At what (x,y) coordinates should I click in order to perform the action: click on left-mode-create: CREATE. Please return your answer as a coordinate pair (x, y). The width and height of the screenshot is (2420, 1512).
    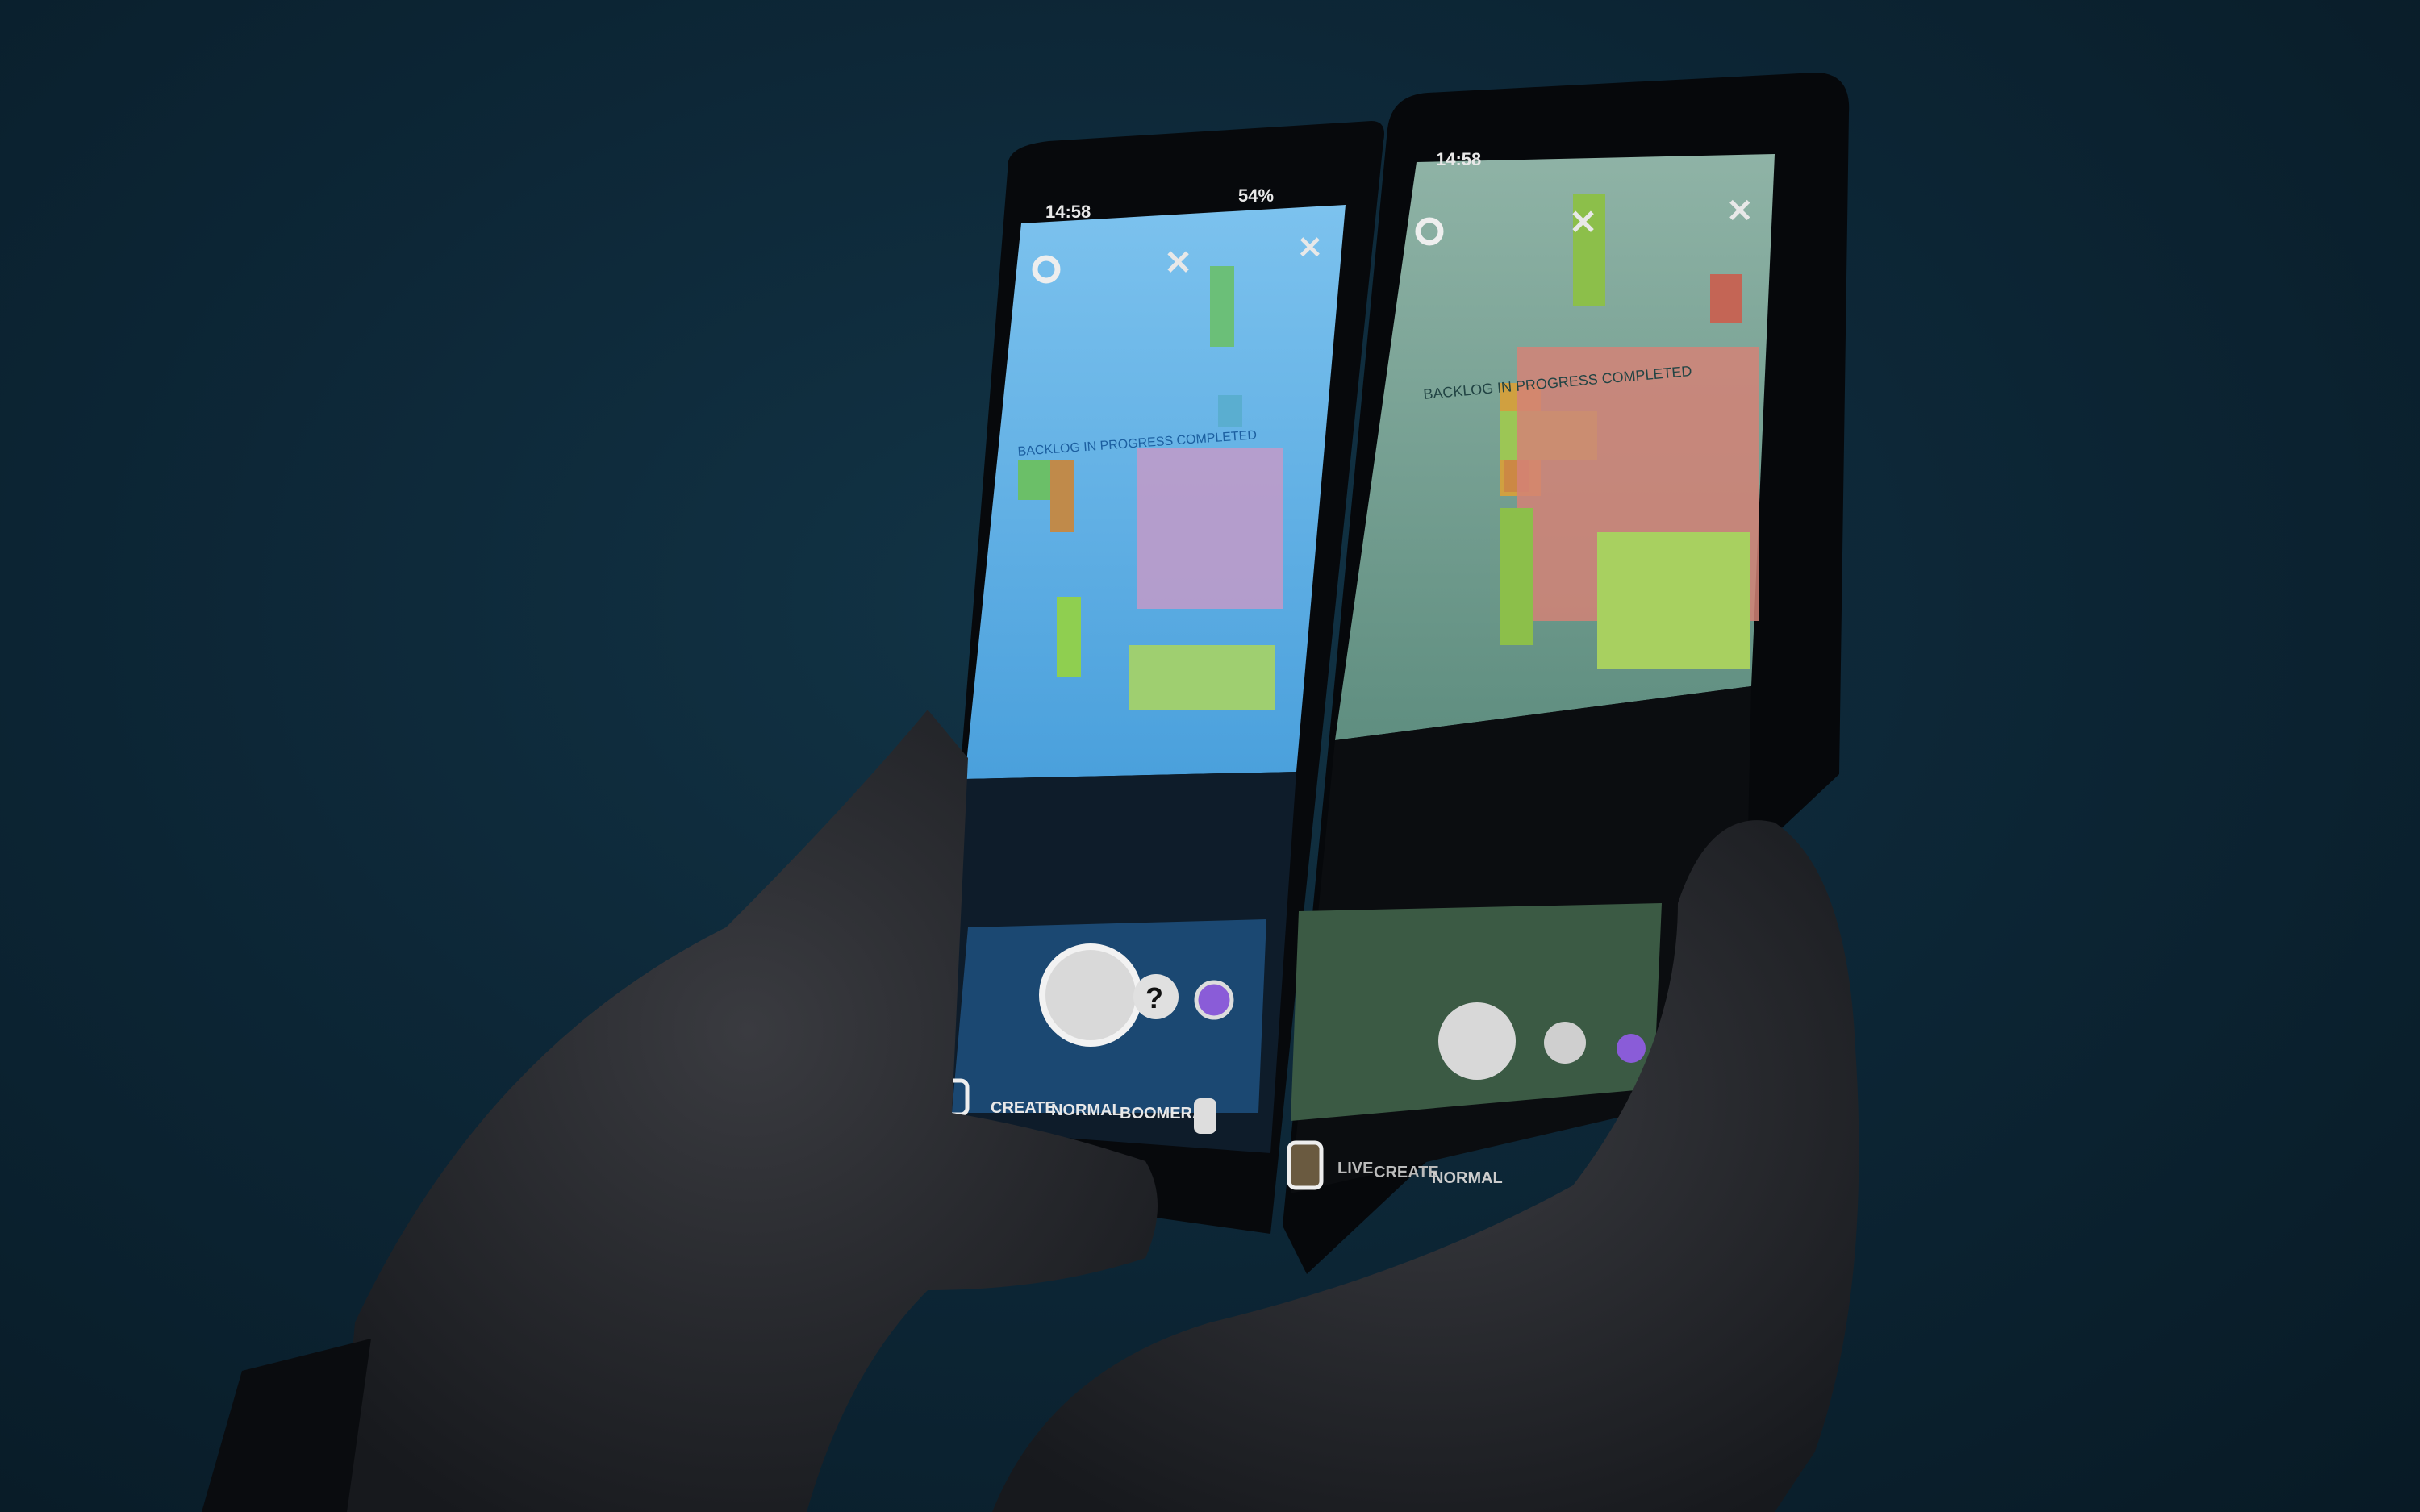
    Looking at the image, I should click on (1023, 1108).